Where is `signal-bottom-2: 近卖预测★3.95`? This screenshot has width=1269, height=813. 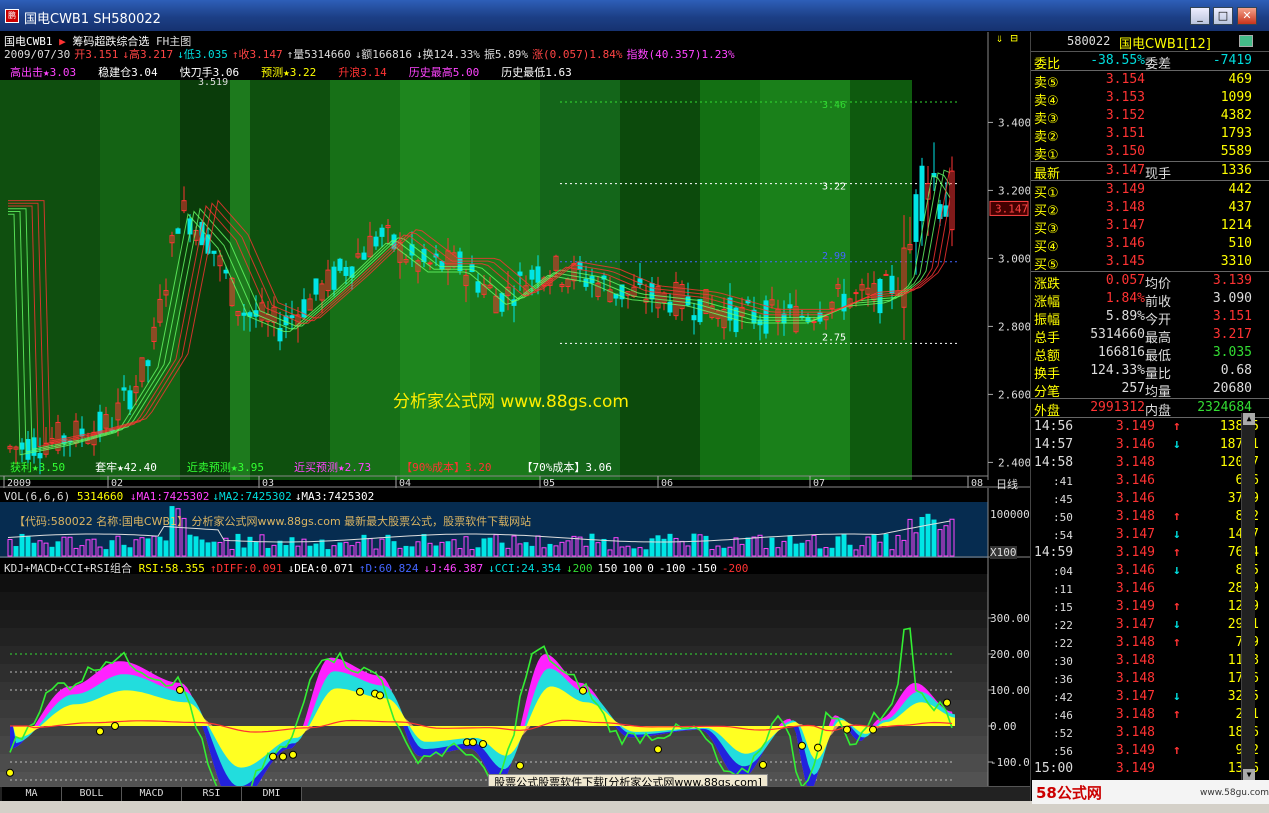
signal-bottom-2: 近卖预测★3.95 is located at coordinates (225, 467).